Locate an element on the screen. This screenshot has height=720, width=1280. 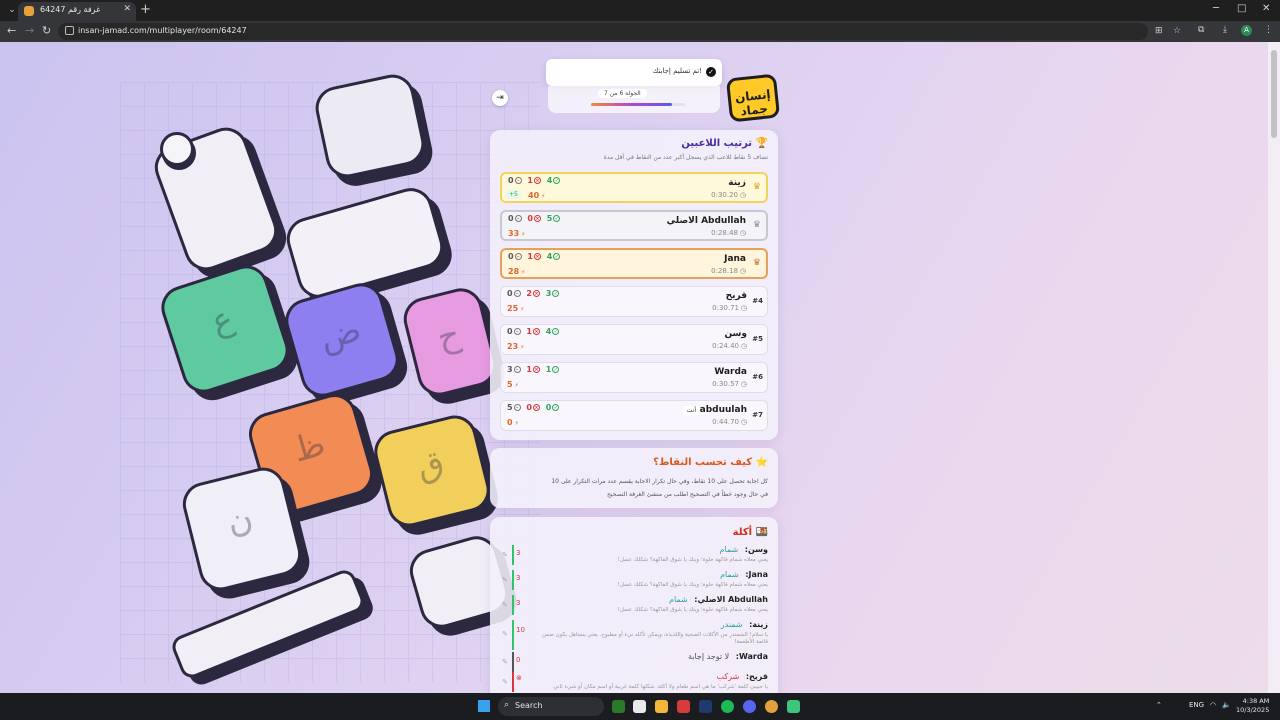
minimize-icon: ─ is located at coordinates (1216, 8).